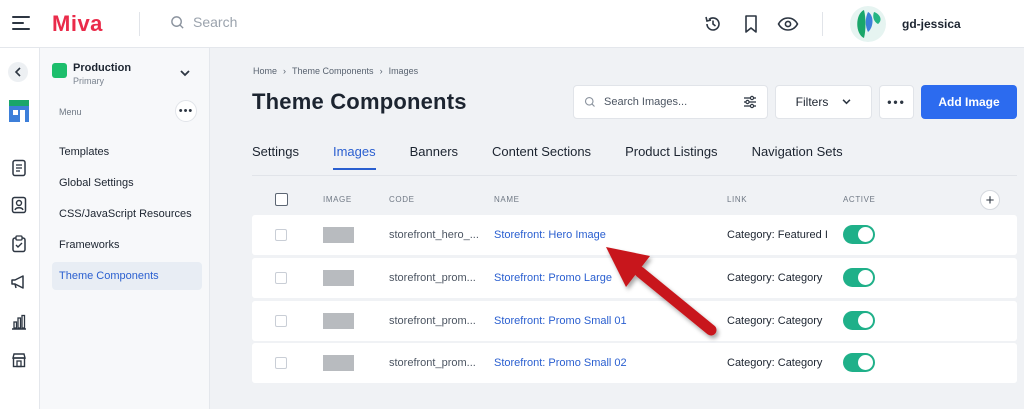 This screenshot has width=1024, height=409. Describe the element at coordinates (215, 22) in the screenshot. I see `global-search-placeholder: Search` at that location.